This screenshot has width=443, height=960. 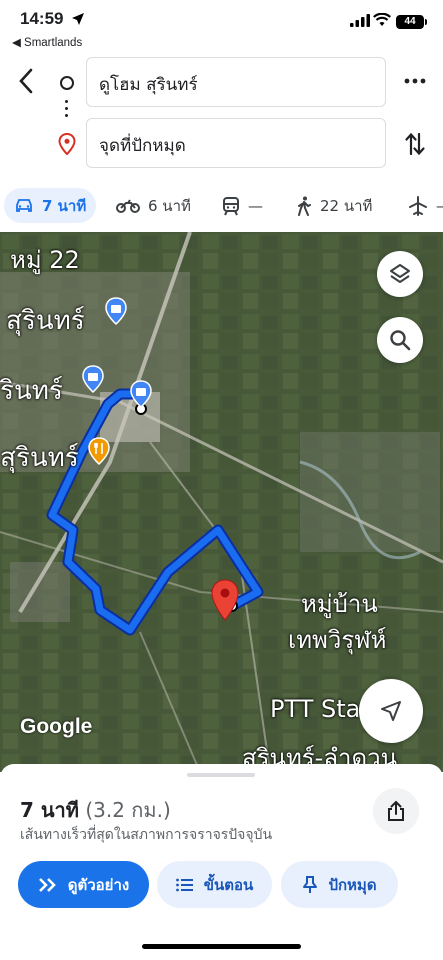 I want to click on list-icon, so click(x=184, y=884).